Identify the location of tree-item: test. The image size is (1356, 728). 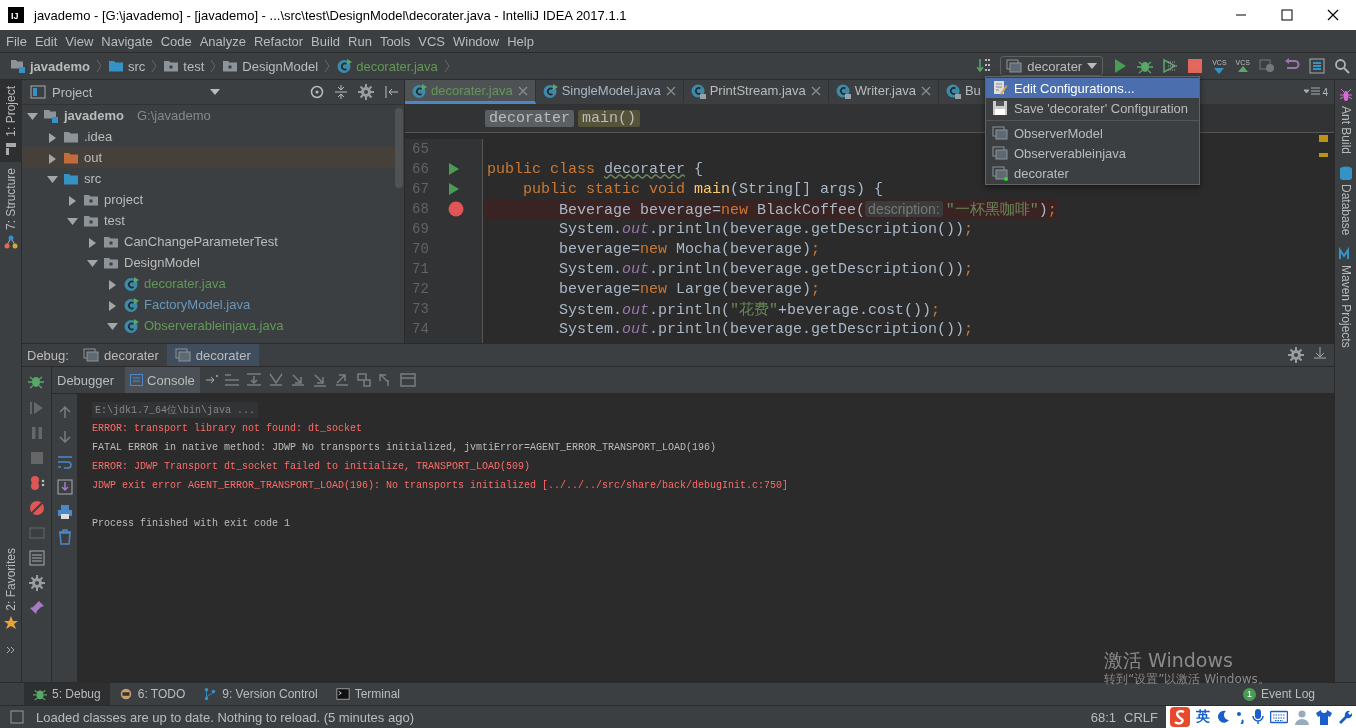
(213, 220).